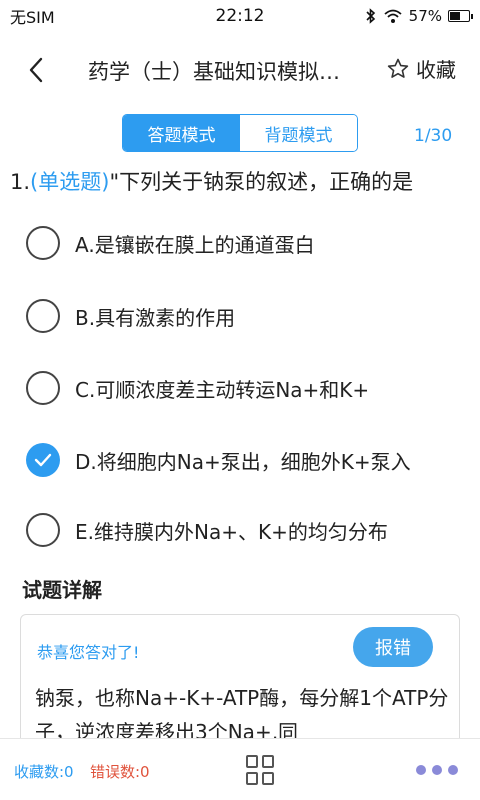  What do you see at coordinates (20, 182) in the screenshot?
I see `question-number: 1.` at bounding box center [20, 182].